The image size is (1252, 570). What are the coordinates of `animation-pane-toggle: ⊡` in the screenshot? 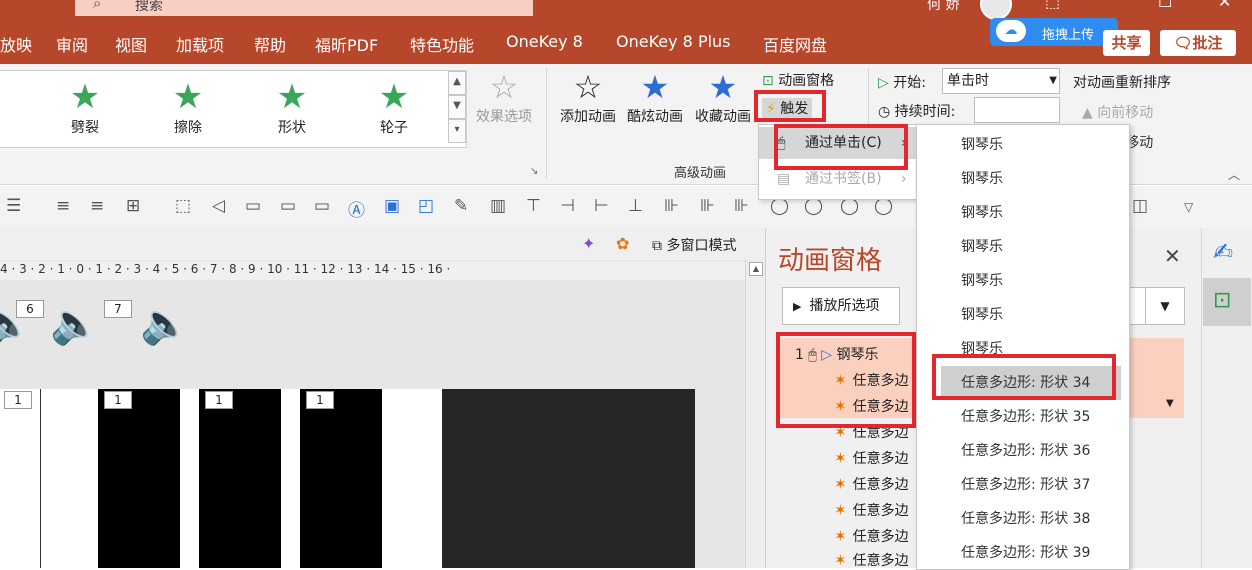 It's located at (1227, 302).